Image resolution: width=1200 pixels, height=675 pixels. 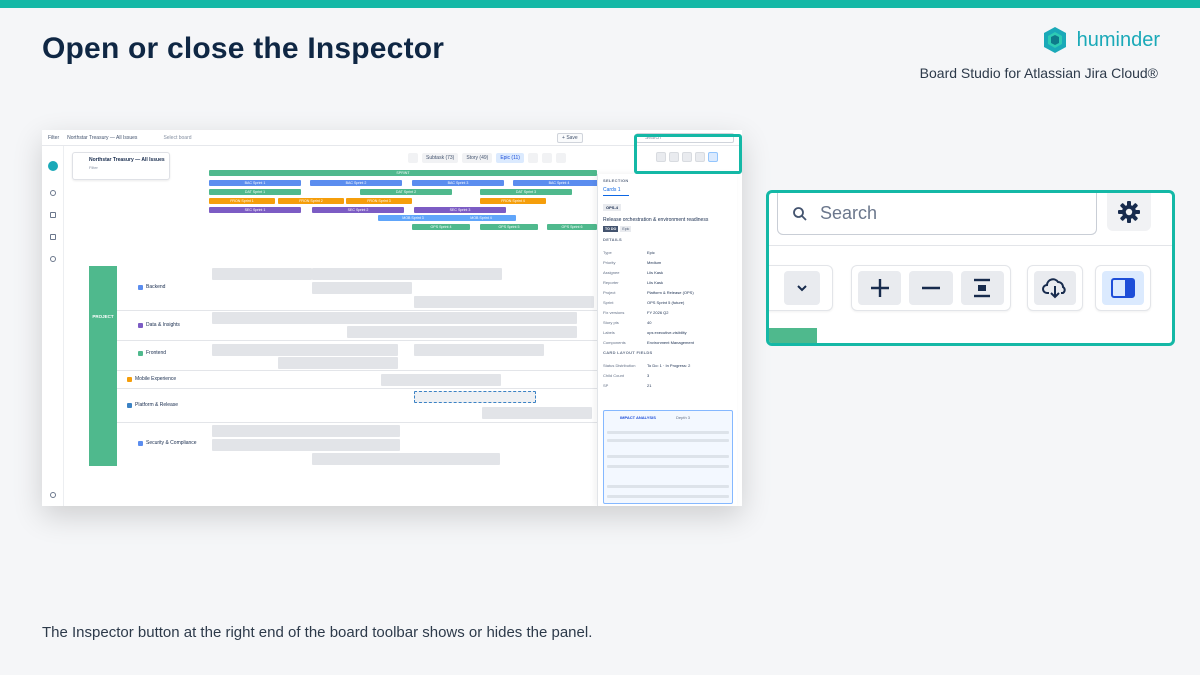 I want to click on divider, so click(x=970, y=245).